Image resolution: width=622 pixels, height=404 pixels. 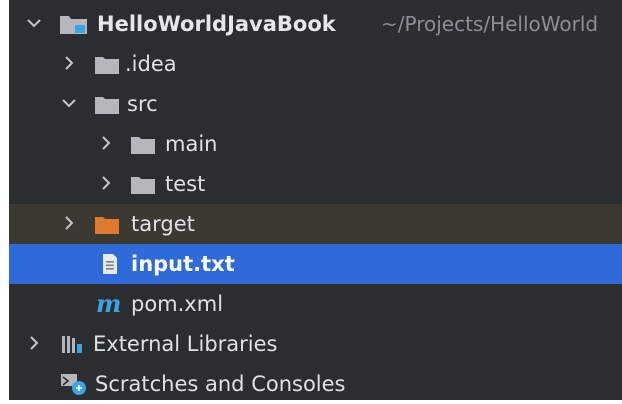 I want to click on tree-item-idea: .idea, so click(x=315, y=64).